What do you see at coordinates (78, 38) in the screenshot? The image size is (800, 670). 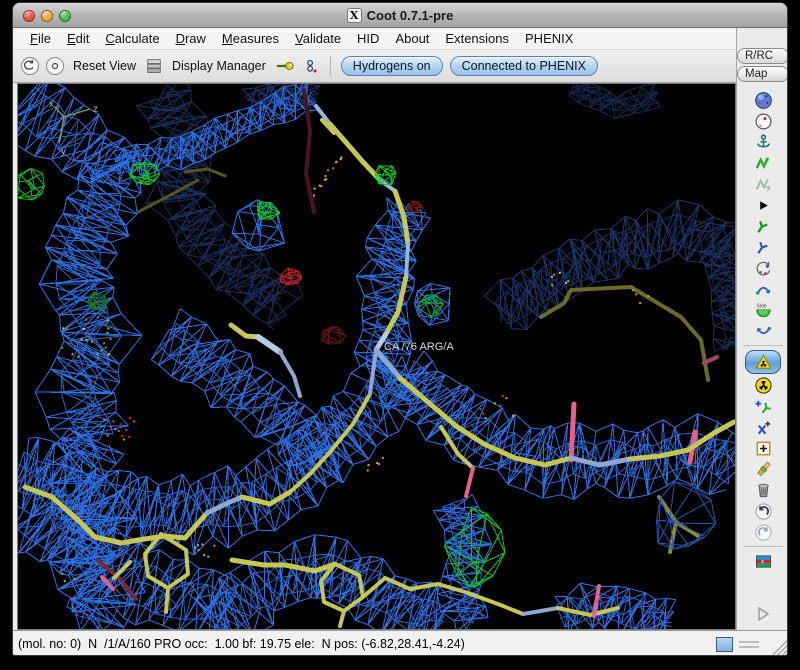 I see `menu-edit: Edit` at bounding box center [78, 38].